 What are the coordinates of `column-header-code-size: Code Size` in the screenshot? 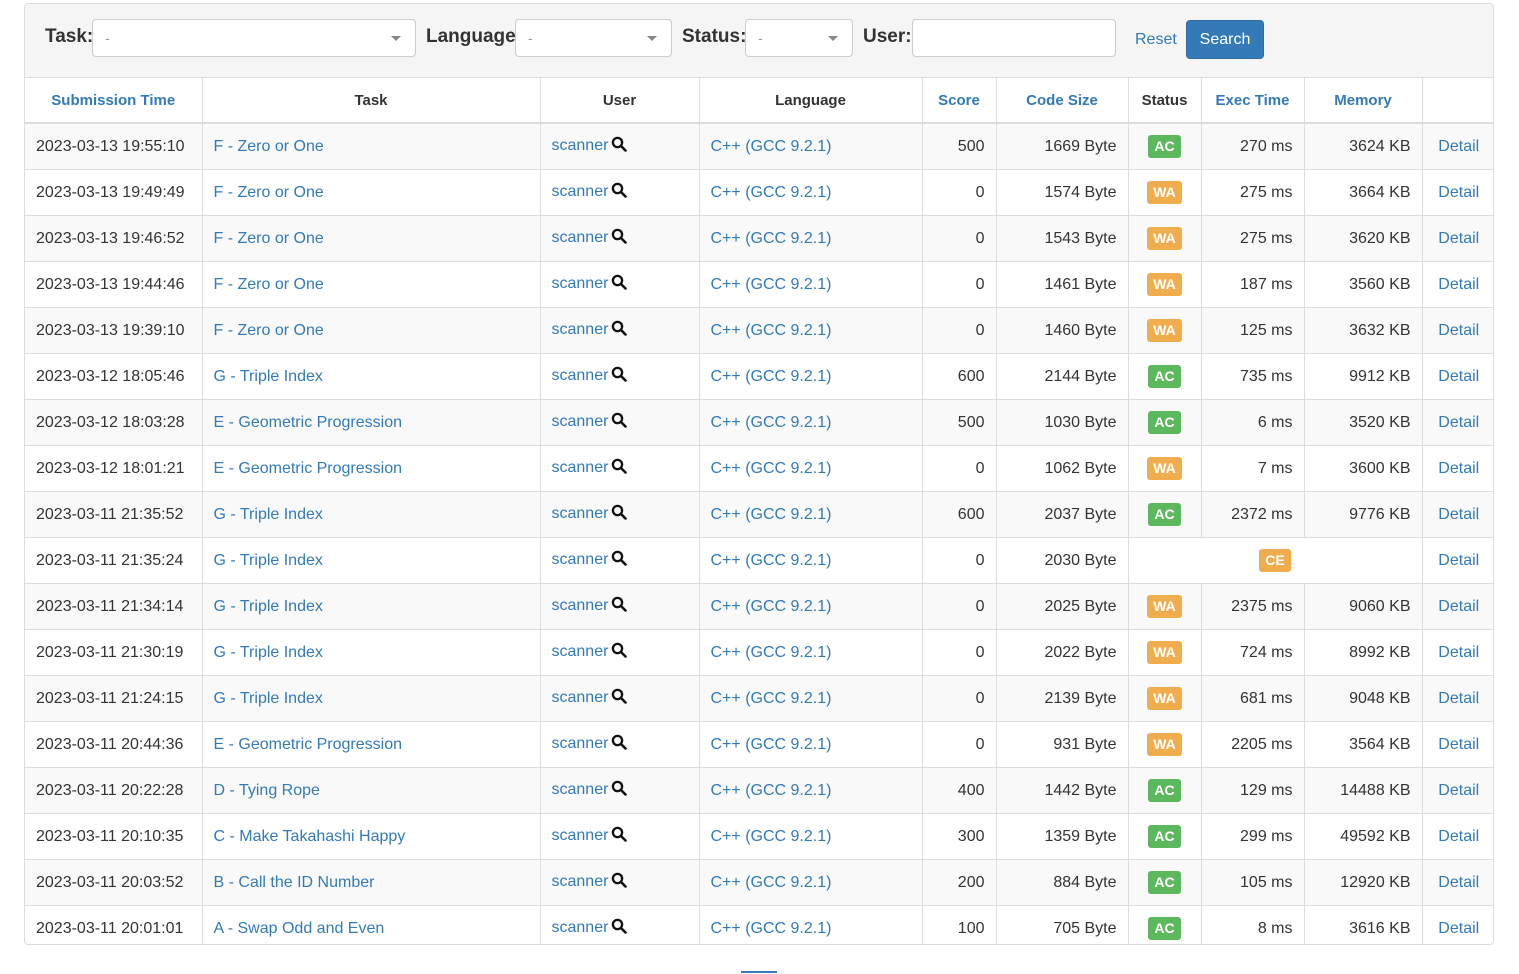 It's located at (1062, 101).